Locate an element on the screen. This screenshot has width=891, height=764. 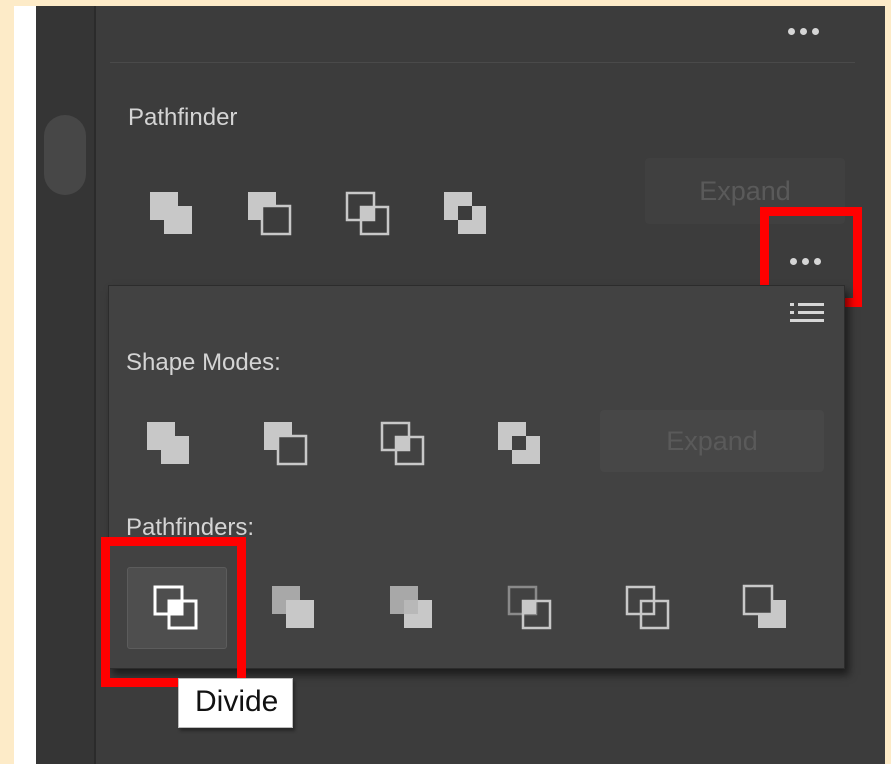
more-options-icon is located at coordinates (803, 31).